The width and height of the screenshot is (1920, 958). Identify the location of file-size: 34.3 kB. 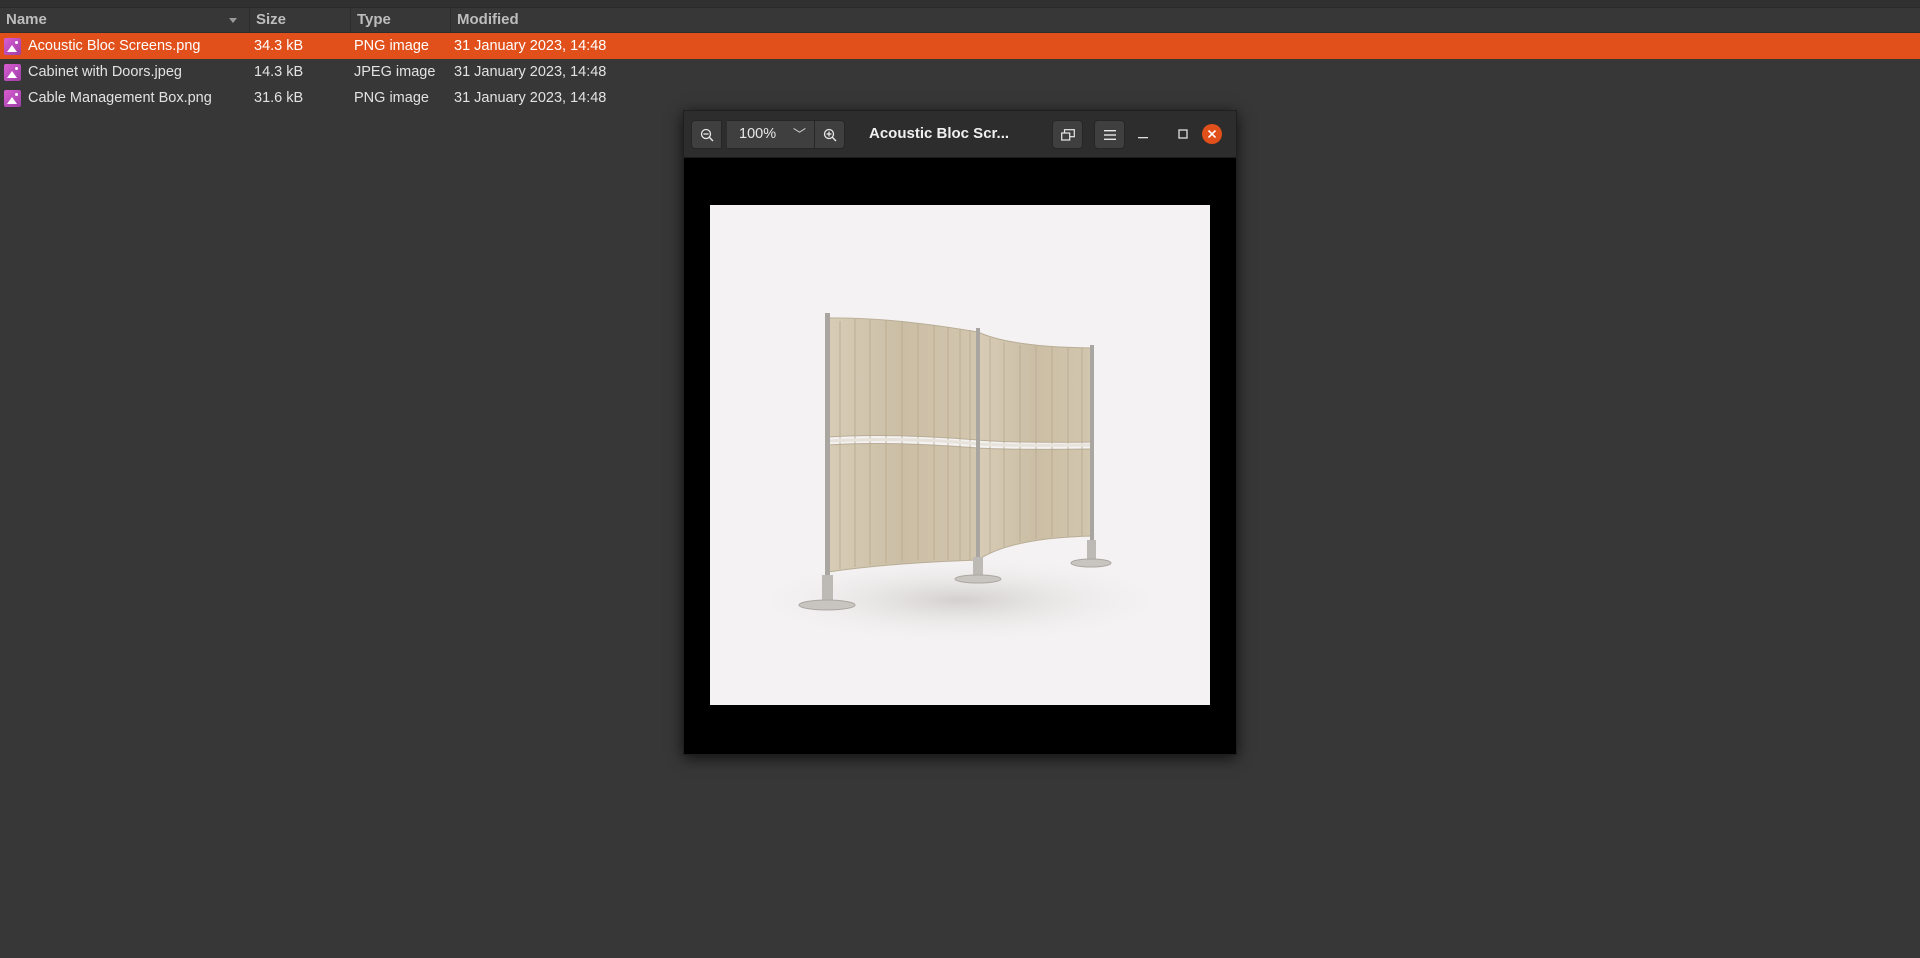
(279, 46).